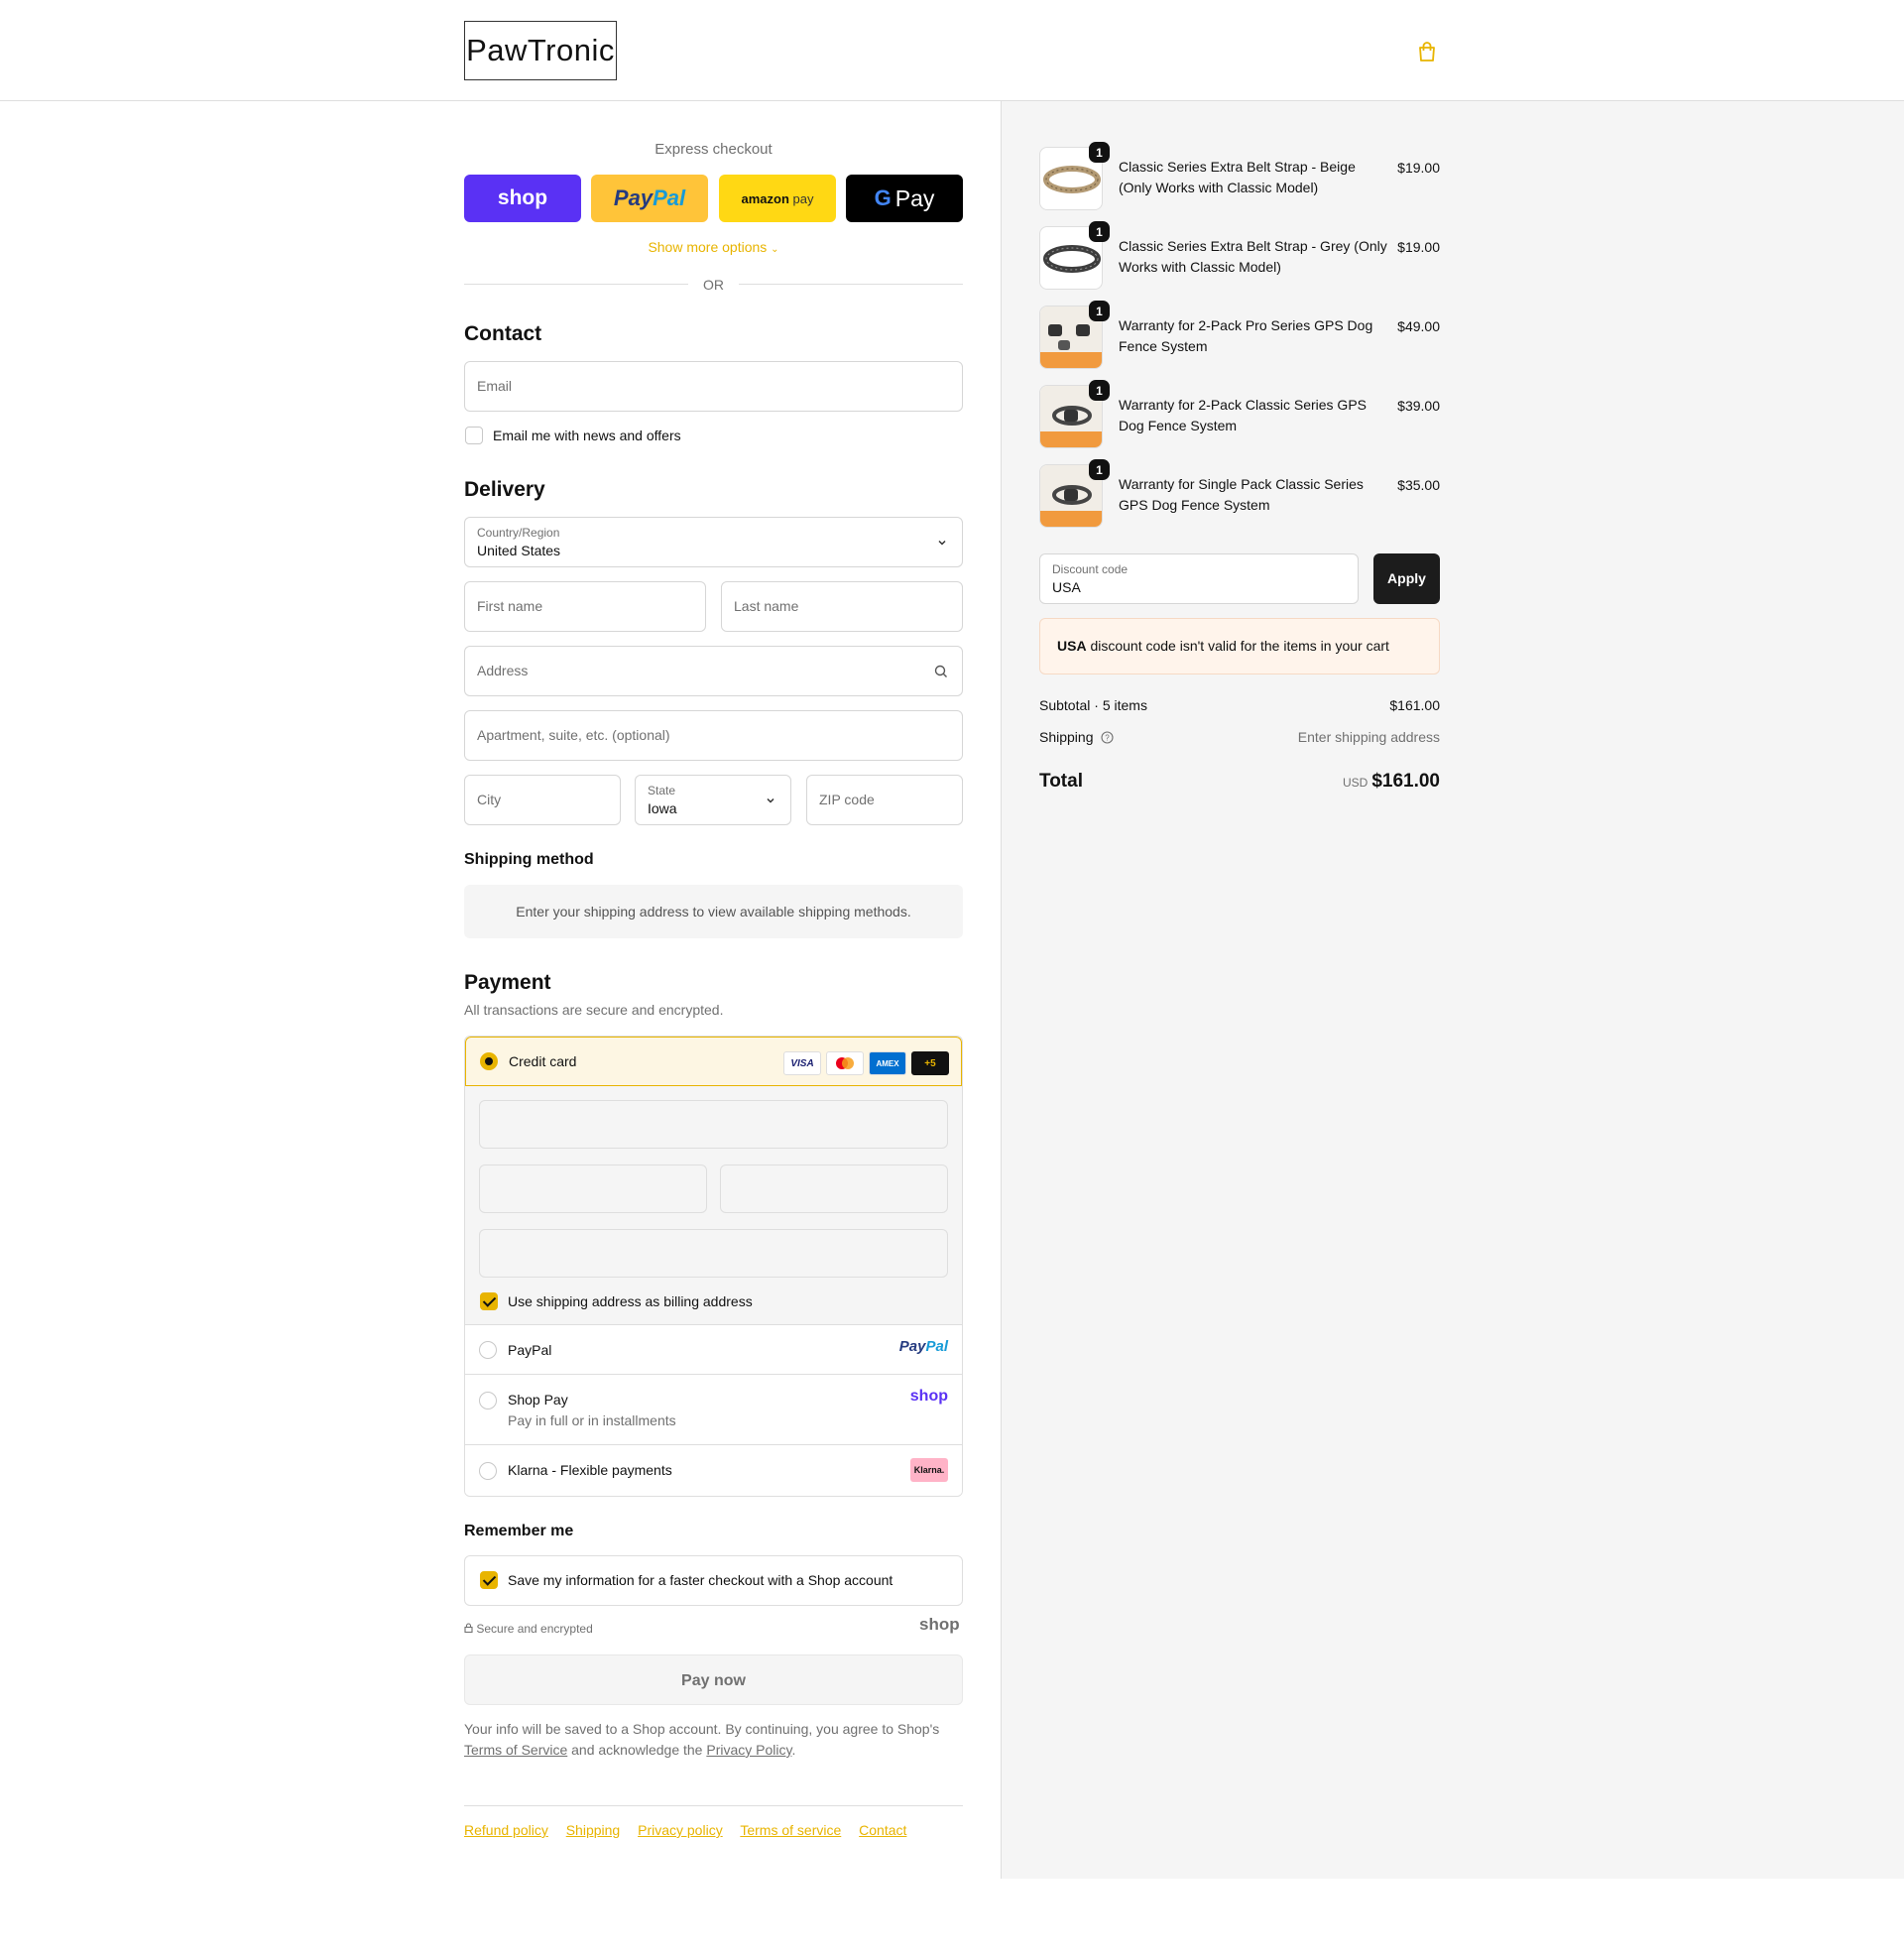  What do you see at coordinates (503, 334) in the screenshot?
I see `contact-heading: Contact` at bounding box center [503, 334].